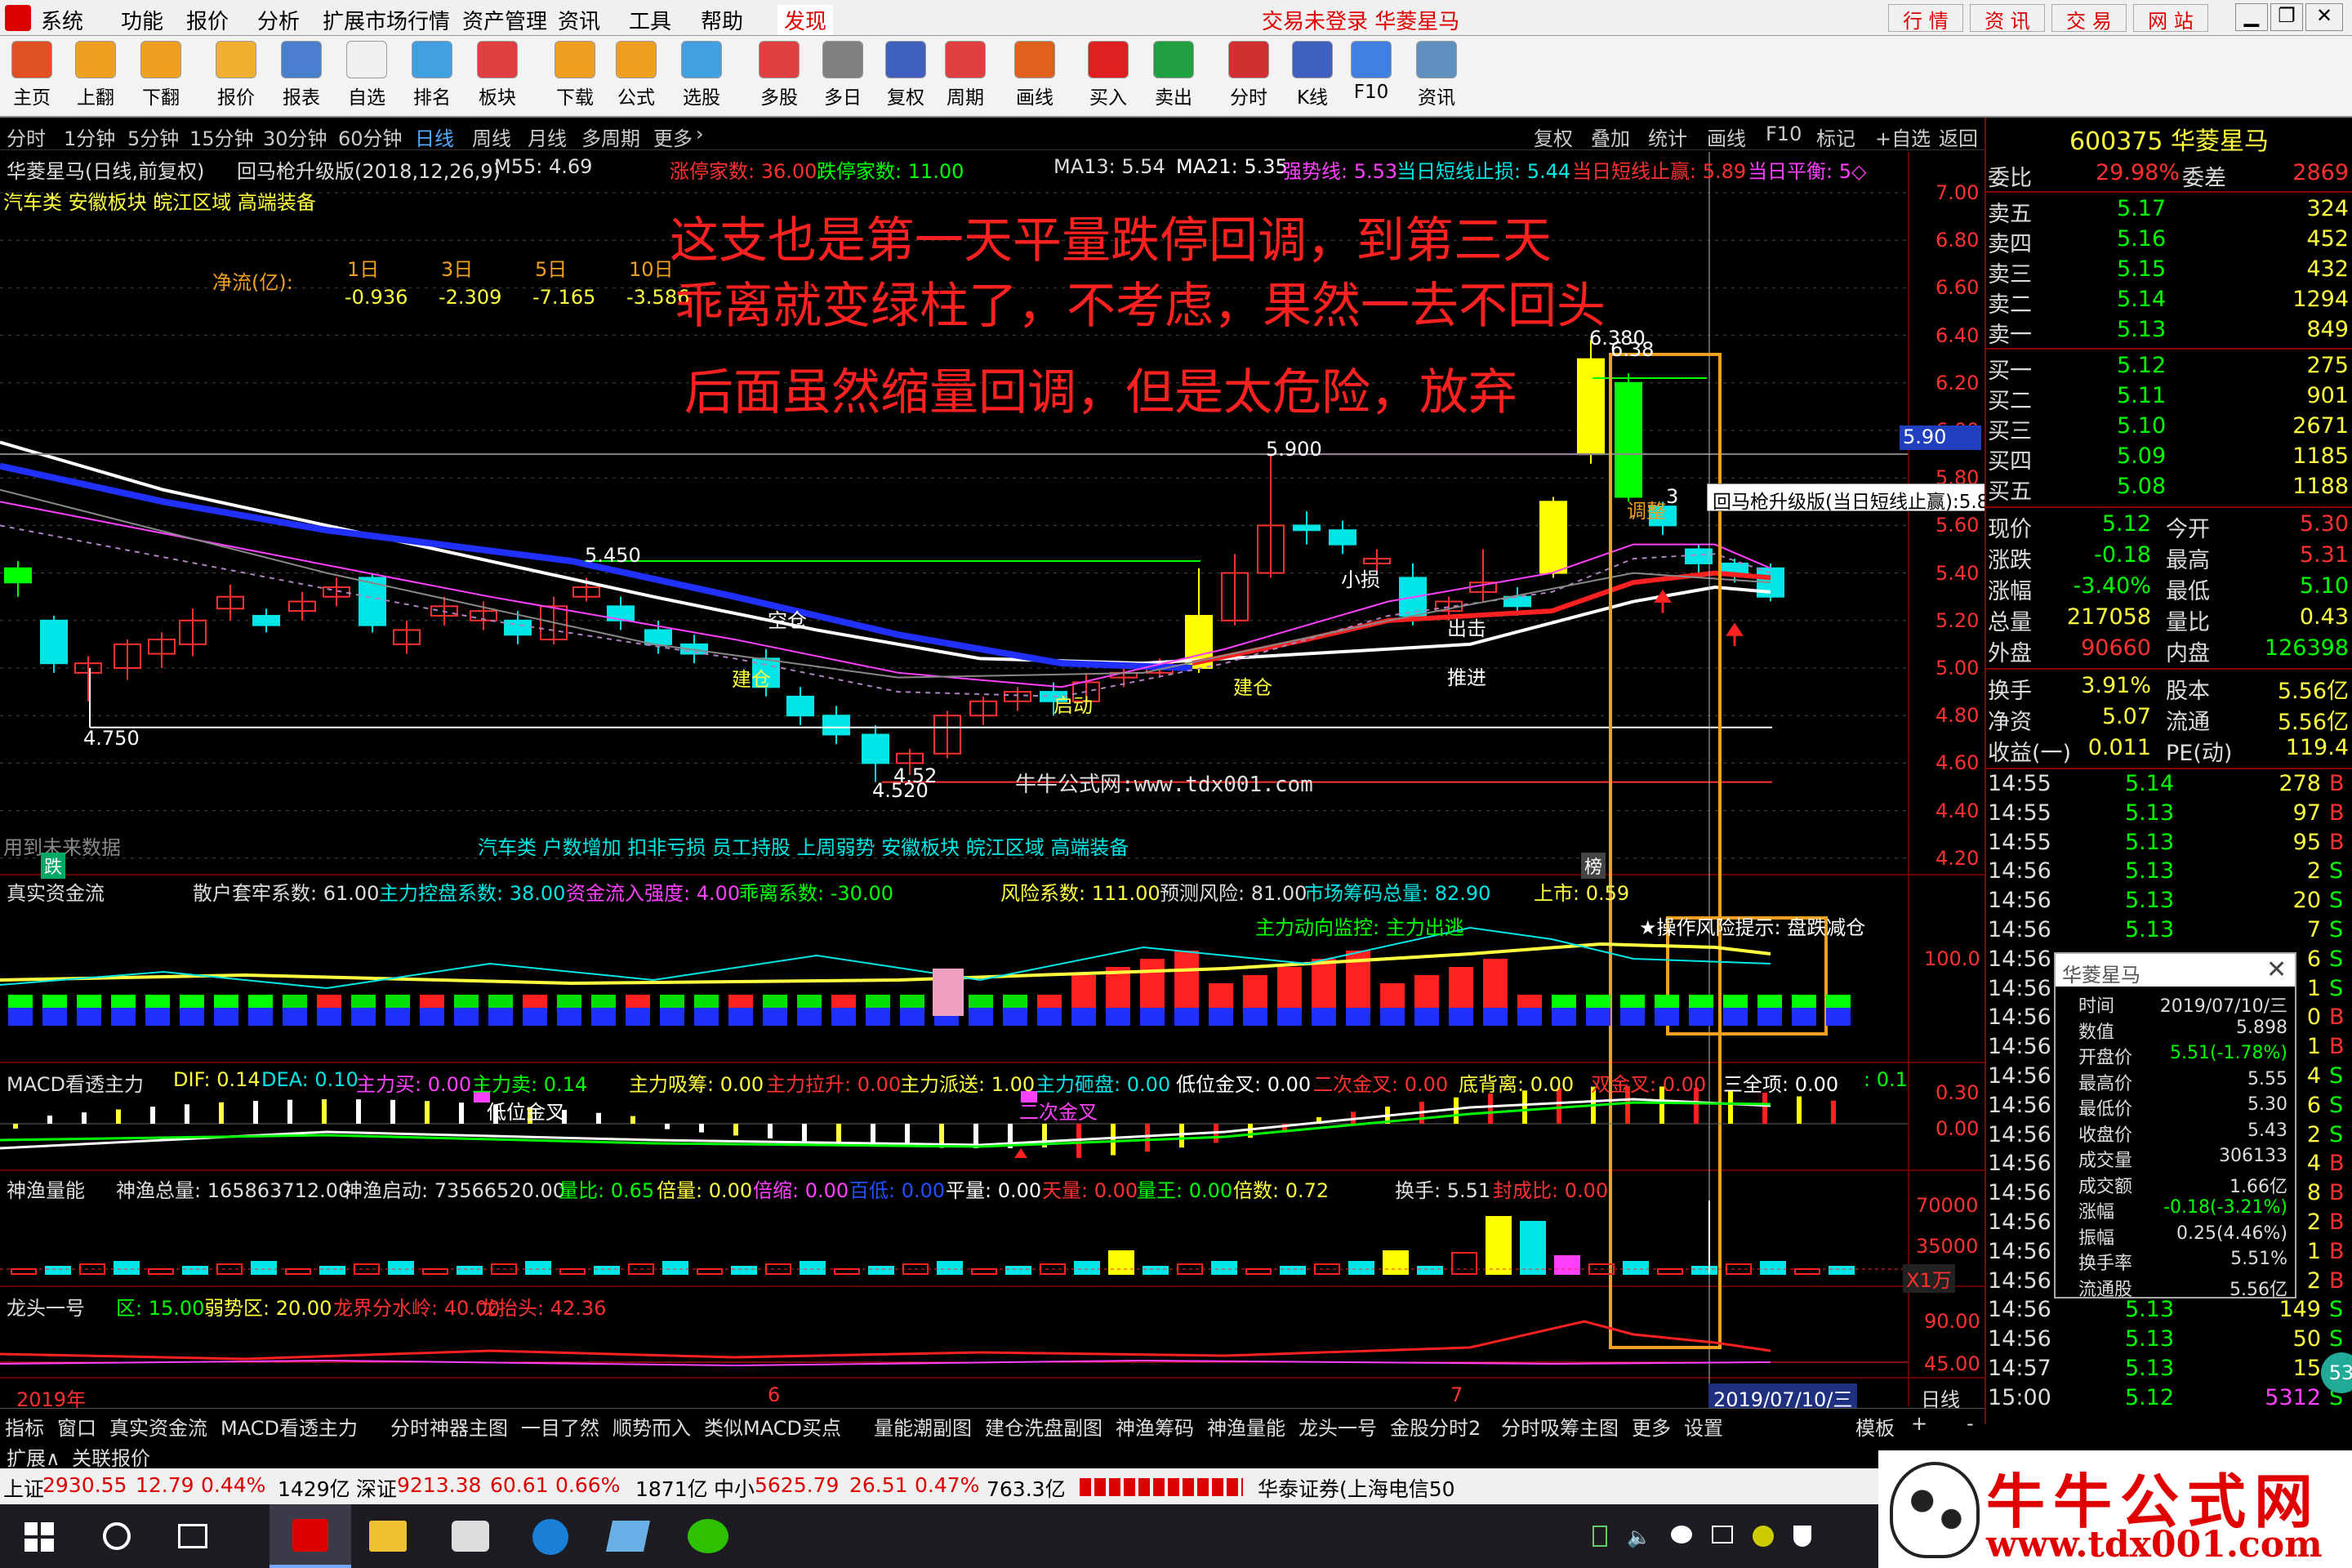 This screenshot has height=1568, width=2352. Describe the element at coordinates (1108, 76) in the screenshot. I see `toolbar-buy-button: 买入` at that location.